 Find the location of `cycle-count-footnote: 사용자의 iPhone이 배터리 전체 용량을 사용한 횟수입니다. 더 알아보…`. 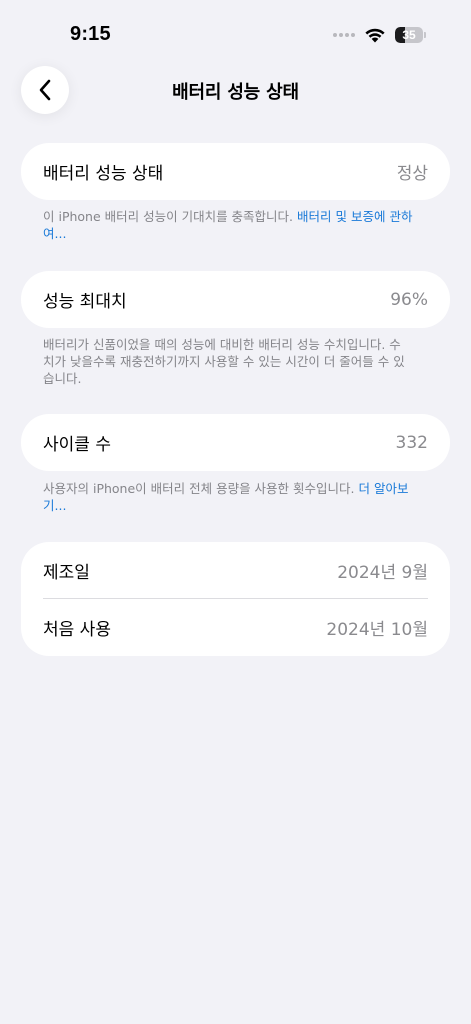

cycle-count-footnote: 사용자의 iPhone이 배터리 전체 용량을 사용한 횟수입니다. 더 알아보… is located at coordinates (228, 497).